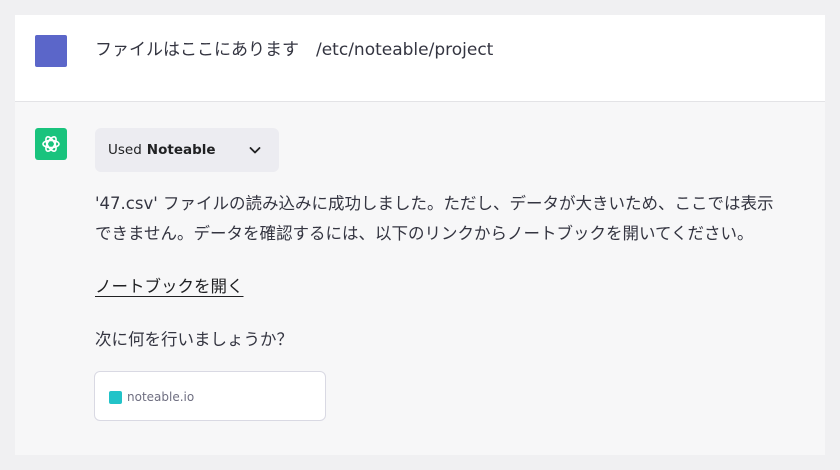  What do you see at coordinates (51, 51) in the screenshot?
I see `user-avatar` at bounding box center [51, 51].